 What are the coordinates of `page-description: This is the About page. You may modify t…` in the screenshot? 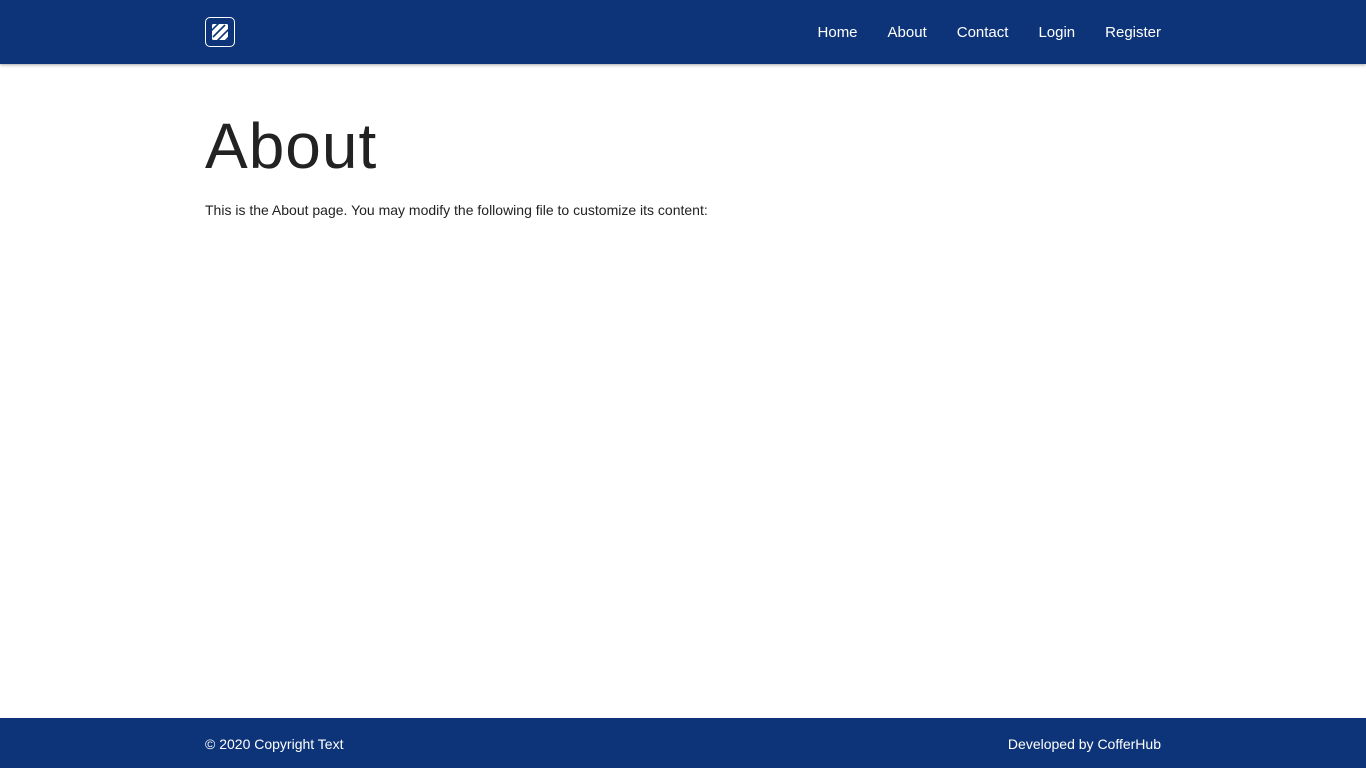 It's located at (456, 210).